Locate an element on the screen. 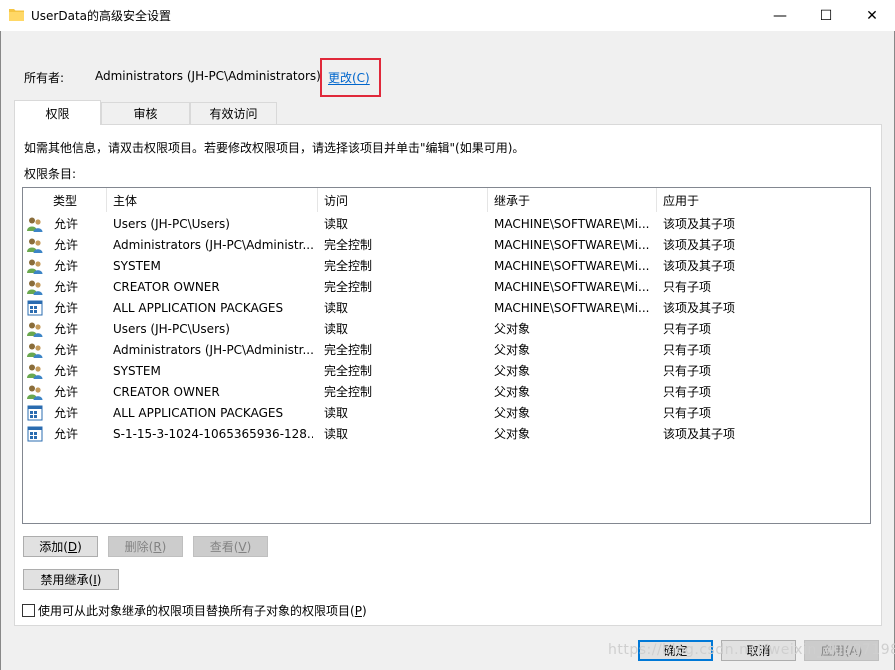  tab-label: 权限 is located at coordinates (57, 113).